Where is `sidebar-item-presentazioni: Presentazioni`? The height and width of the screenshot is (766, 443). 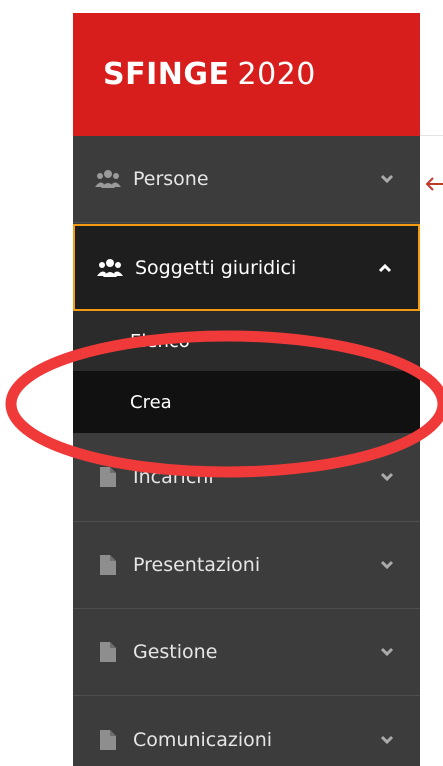 sidebar-item-presentazioni: Presentazioni is located at coordinates (246, 565).